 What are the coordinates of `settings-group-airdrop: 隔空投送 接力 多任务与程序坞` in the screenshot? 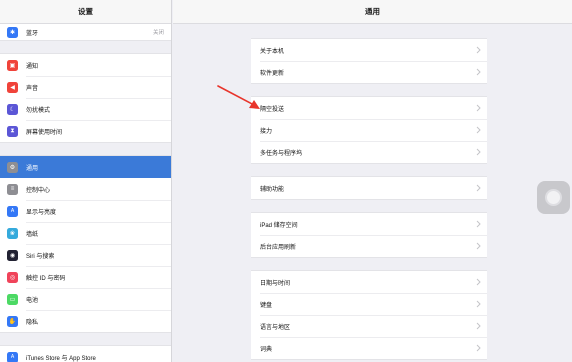 It's located at (369, 130).